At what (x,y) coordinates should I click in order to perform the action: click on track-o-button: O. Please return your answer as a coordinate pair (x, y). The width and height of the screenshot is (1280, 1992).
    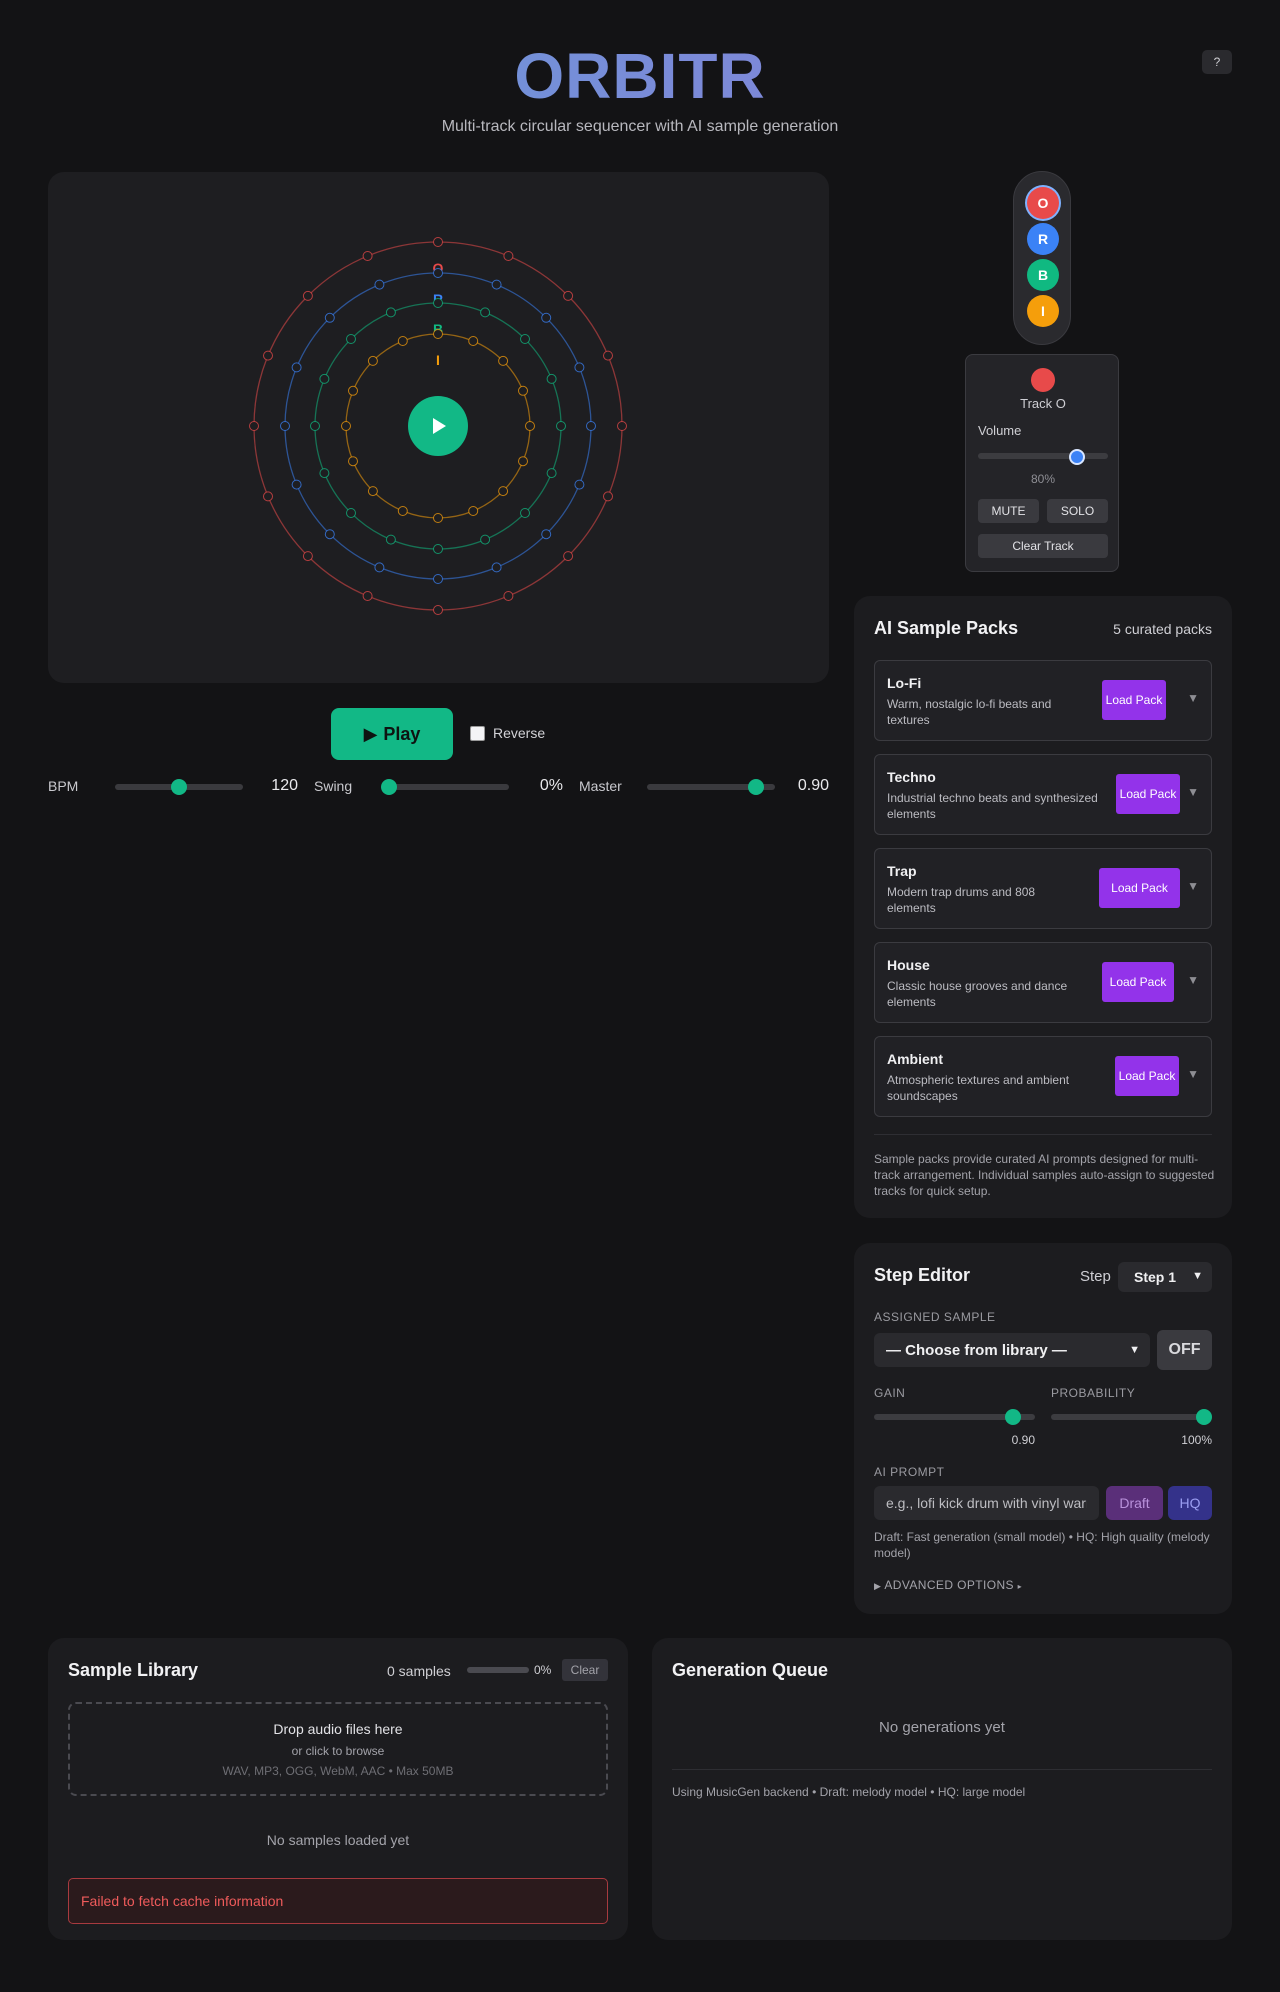
    Looking at the image, I should click on (1043, 203).